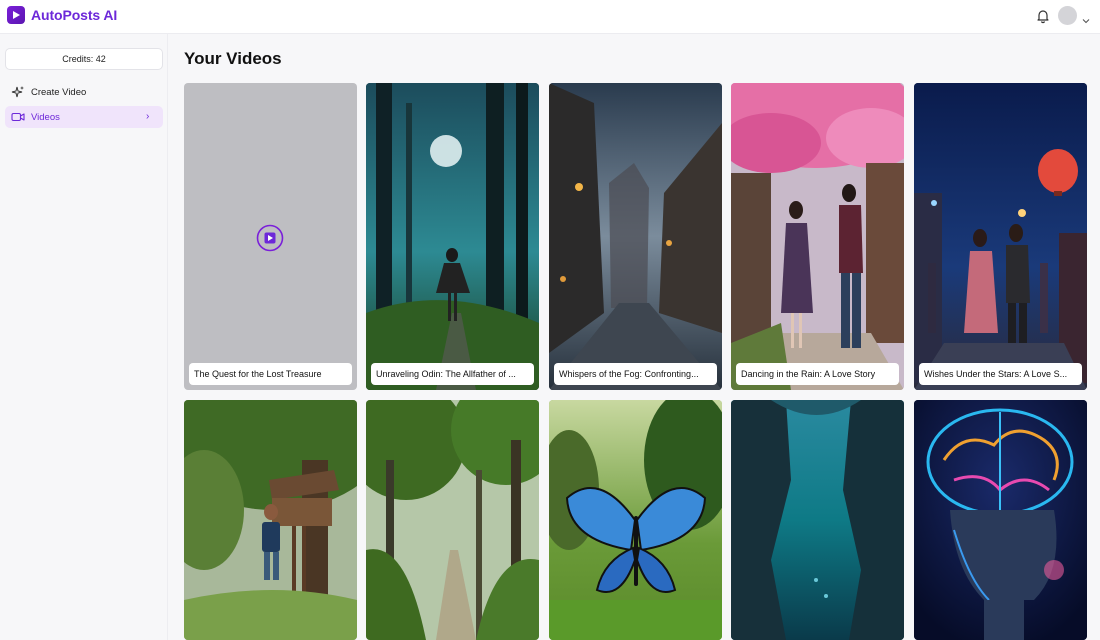  I want to click on sidebar-item-label: Videos, so click(45, 117).